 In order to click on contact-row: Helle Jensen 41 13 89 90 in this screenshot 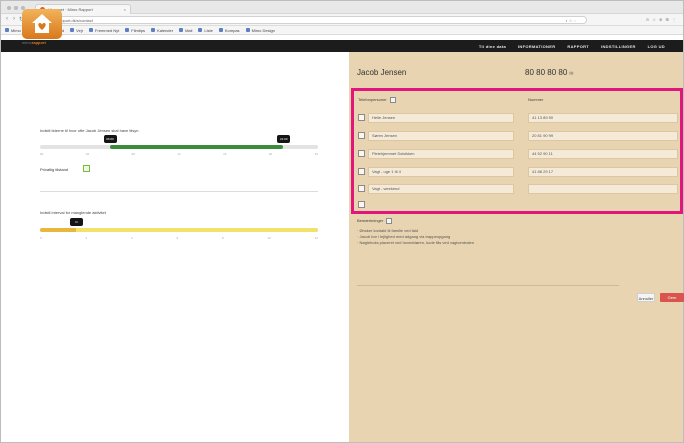, I will do `click(518, 118)`.